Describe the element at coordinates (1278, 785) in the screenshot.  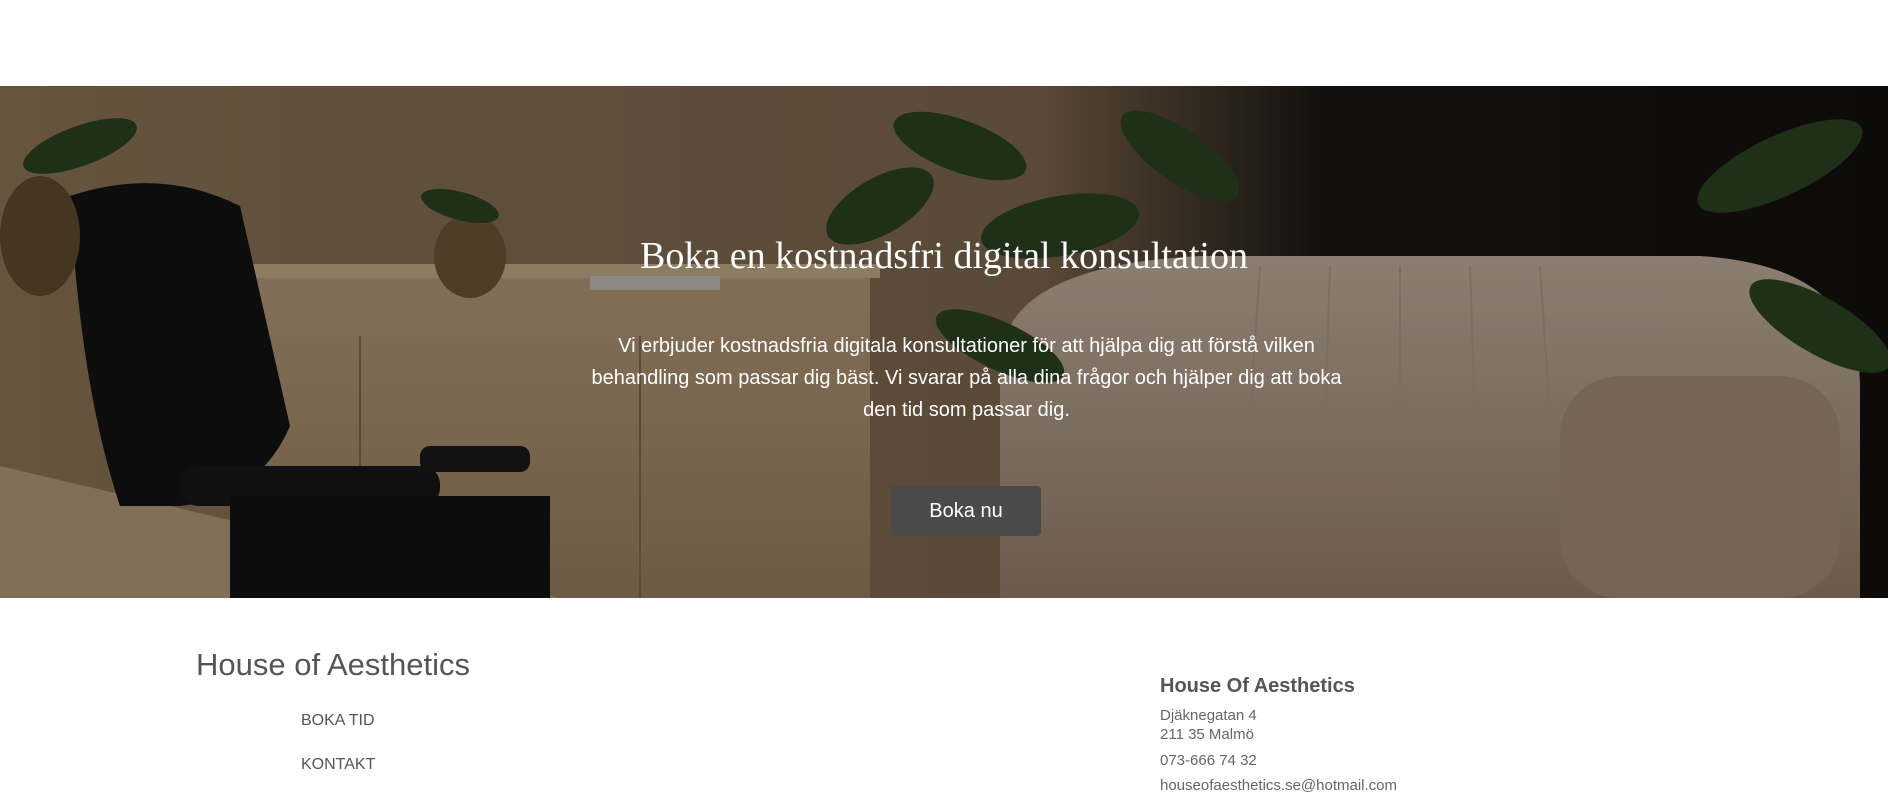
I see `contact-email: houseofaesthetics.se@hotmail.com` at that location.